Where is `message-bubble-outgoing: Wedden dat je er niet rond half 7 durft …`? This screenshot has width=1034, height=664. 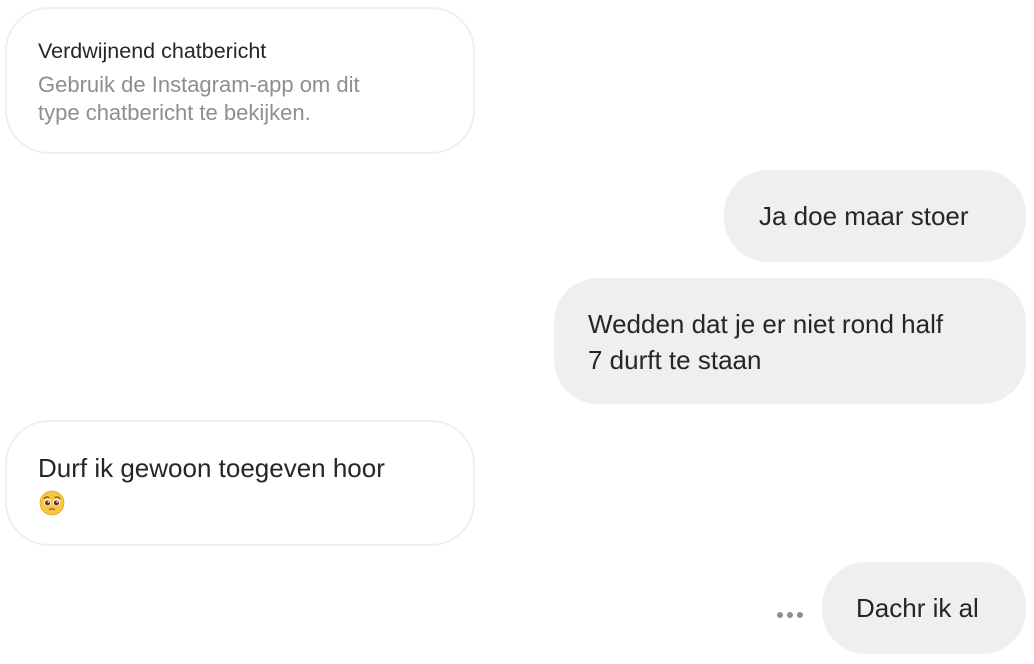
message-bubble-outgoing: Wedden dat je er niet rond half 7 durft … is located at coordinates (790, 341).